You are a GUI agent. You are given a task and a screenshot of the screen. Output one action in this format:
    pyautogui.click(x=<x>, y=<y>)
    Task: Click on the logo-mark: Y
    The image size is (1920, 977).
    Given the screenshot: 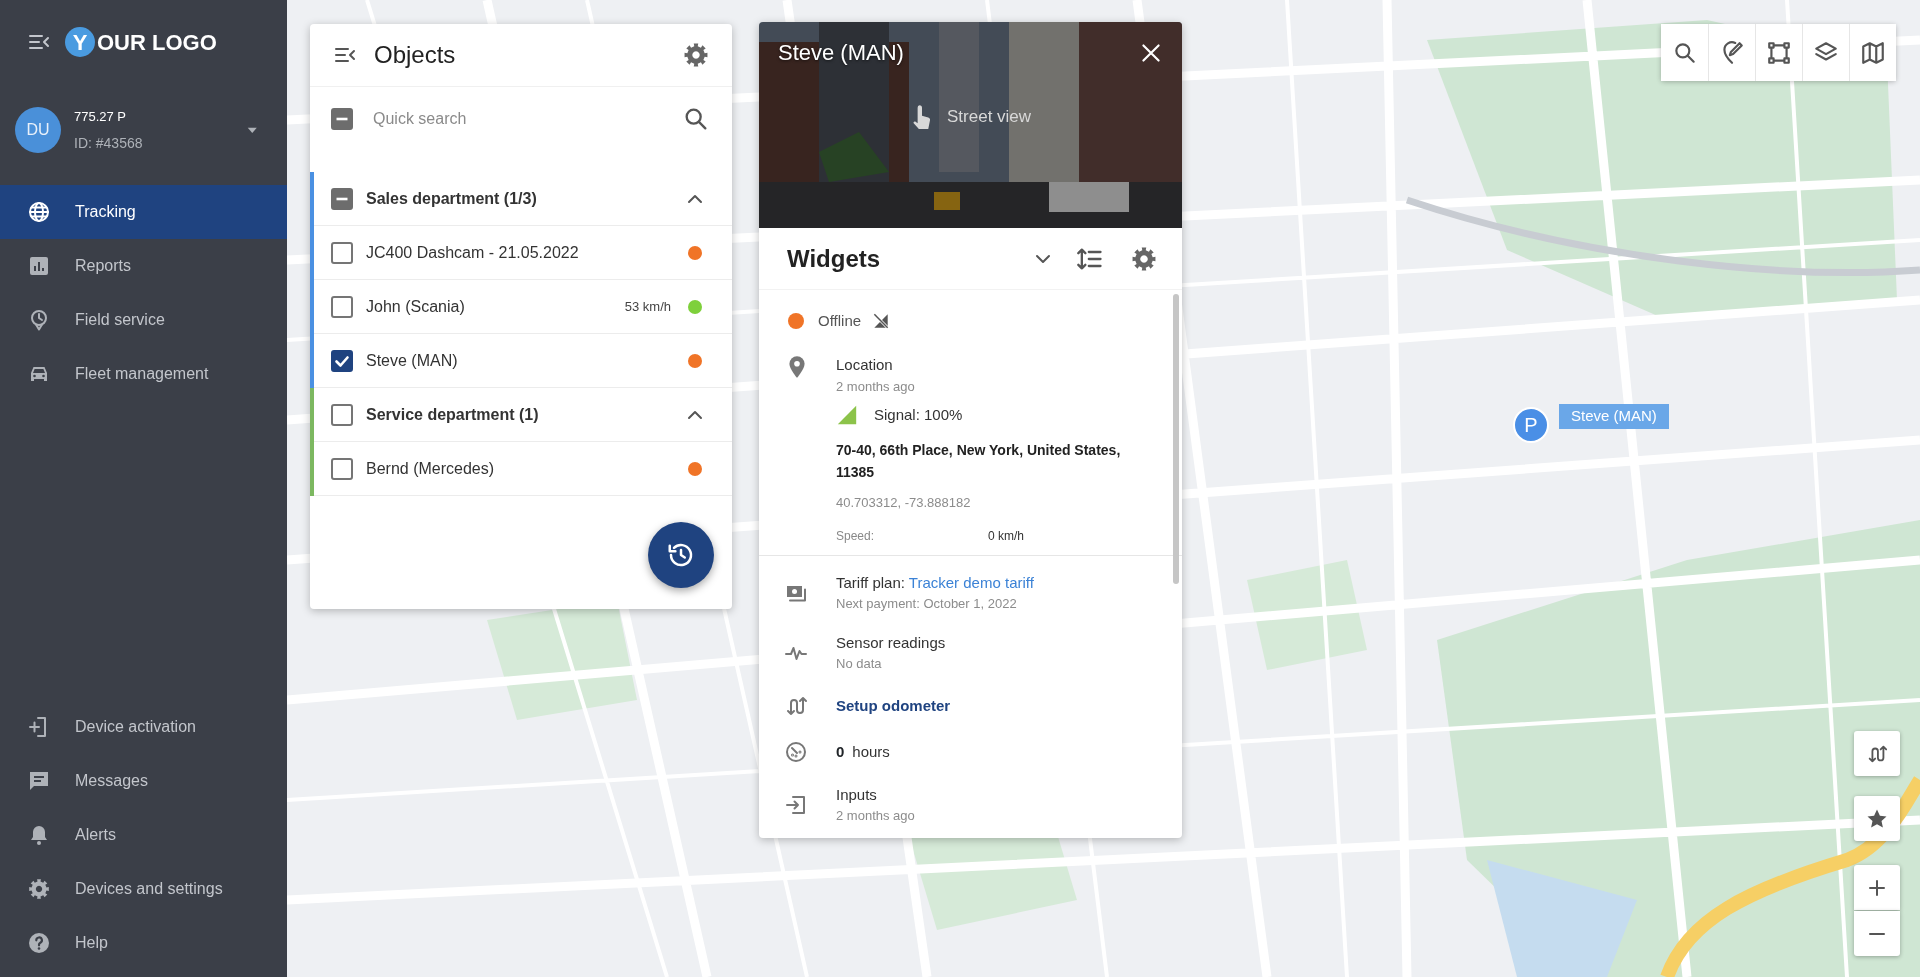 What is the action you would take?
    pyautogui.click(x=80, y=42)
    